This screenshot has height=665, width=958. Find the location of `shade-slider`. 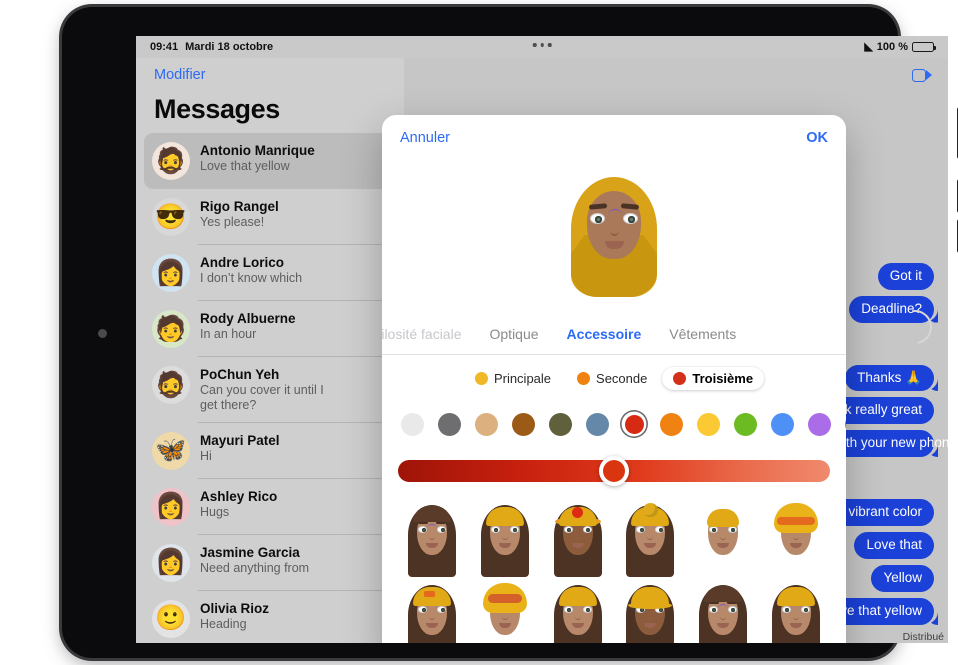

shade-slider is located at coordinates (614, 471).